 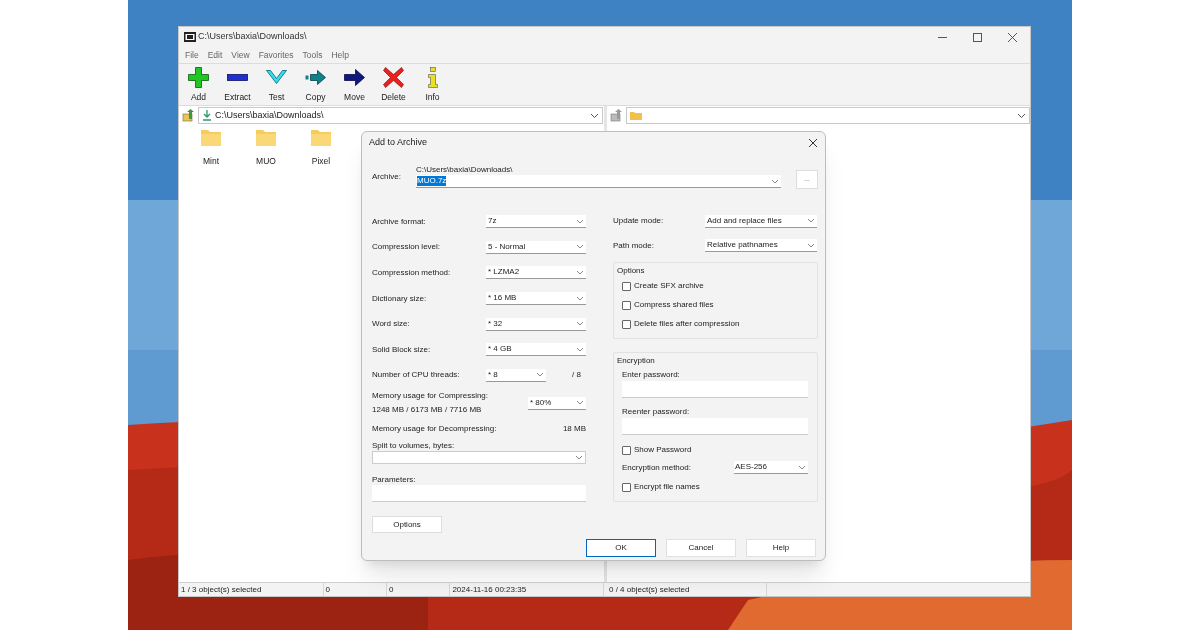 I want to click on parameters-field, so click(x=479, y=494).